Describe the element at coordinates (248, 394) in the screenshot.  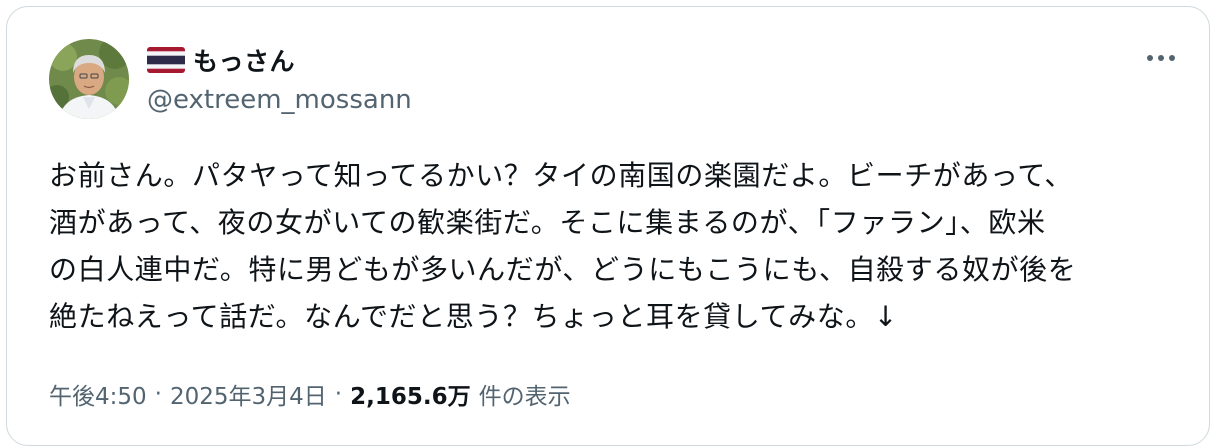
I see `tweet-date: 2025年3月4日` at that location.